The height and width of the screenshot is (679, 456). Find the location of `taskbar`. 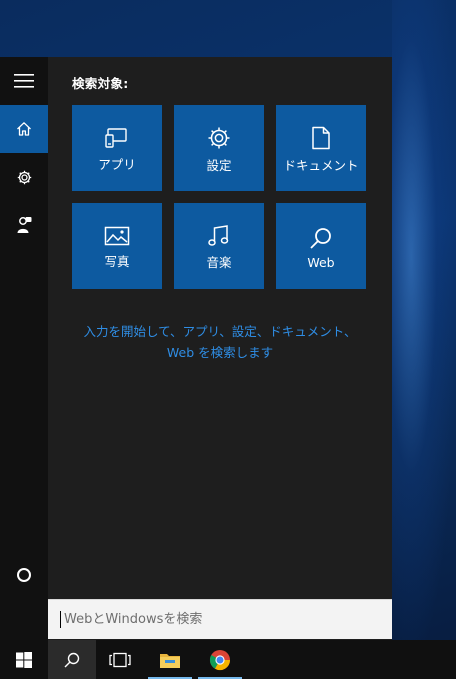

taskbar is located at coordinates (228, 659).